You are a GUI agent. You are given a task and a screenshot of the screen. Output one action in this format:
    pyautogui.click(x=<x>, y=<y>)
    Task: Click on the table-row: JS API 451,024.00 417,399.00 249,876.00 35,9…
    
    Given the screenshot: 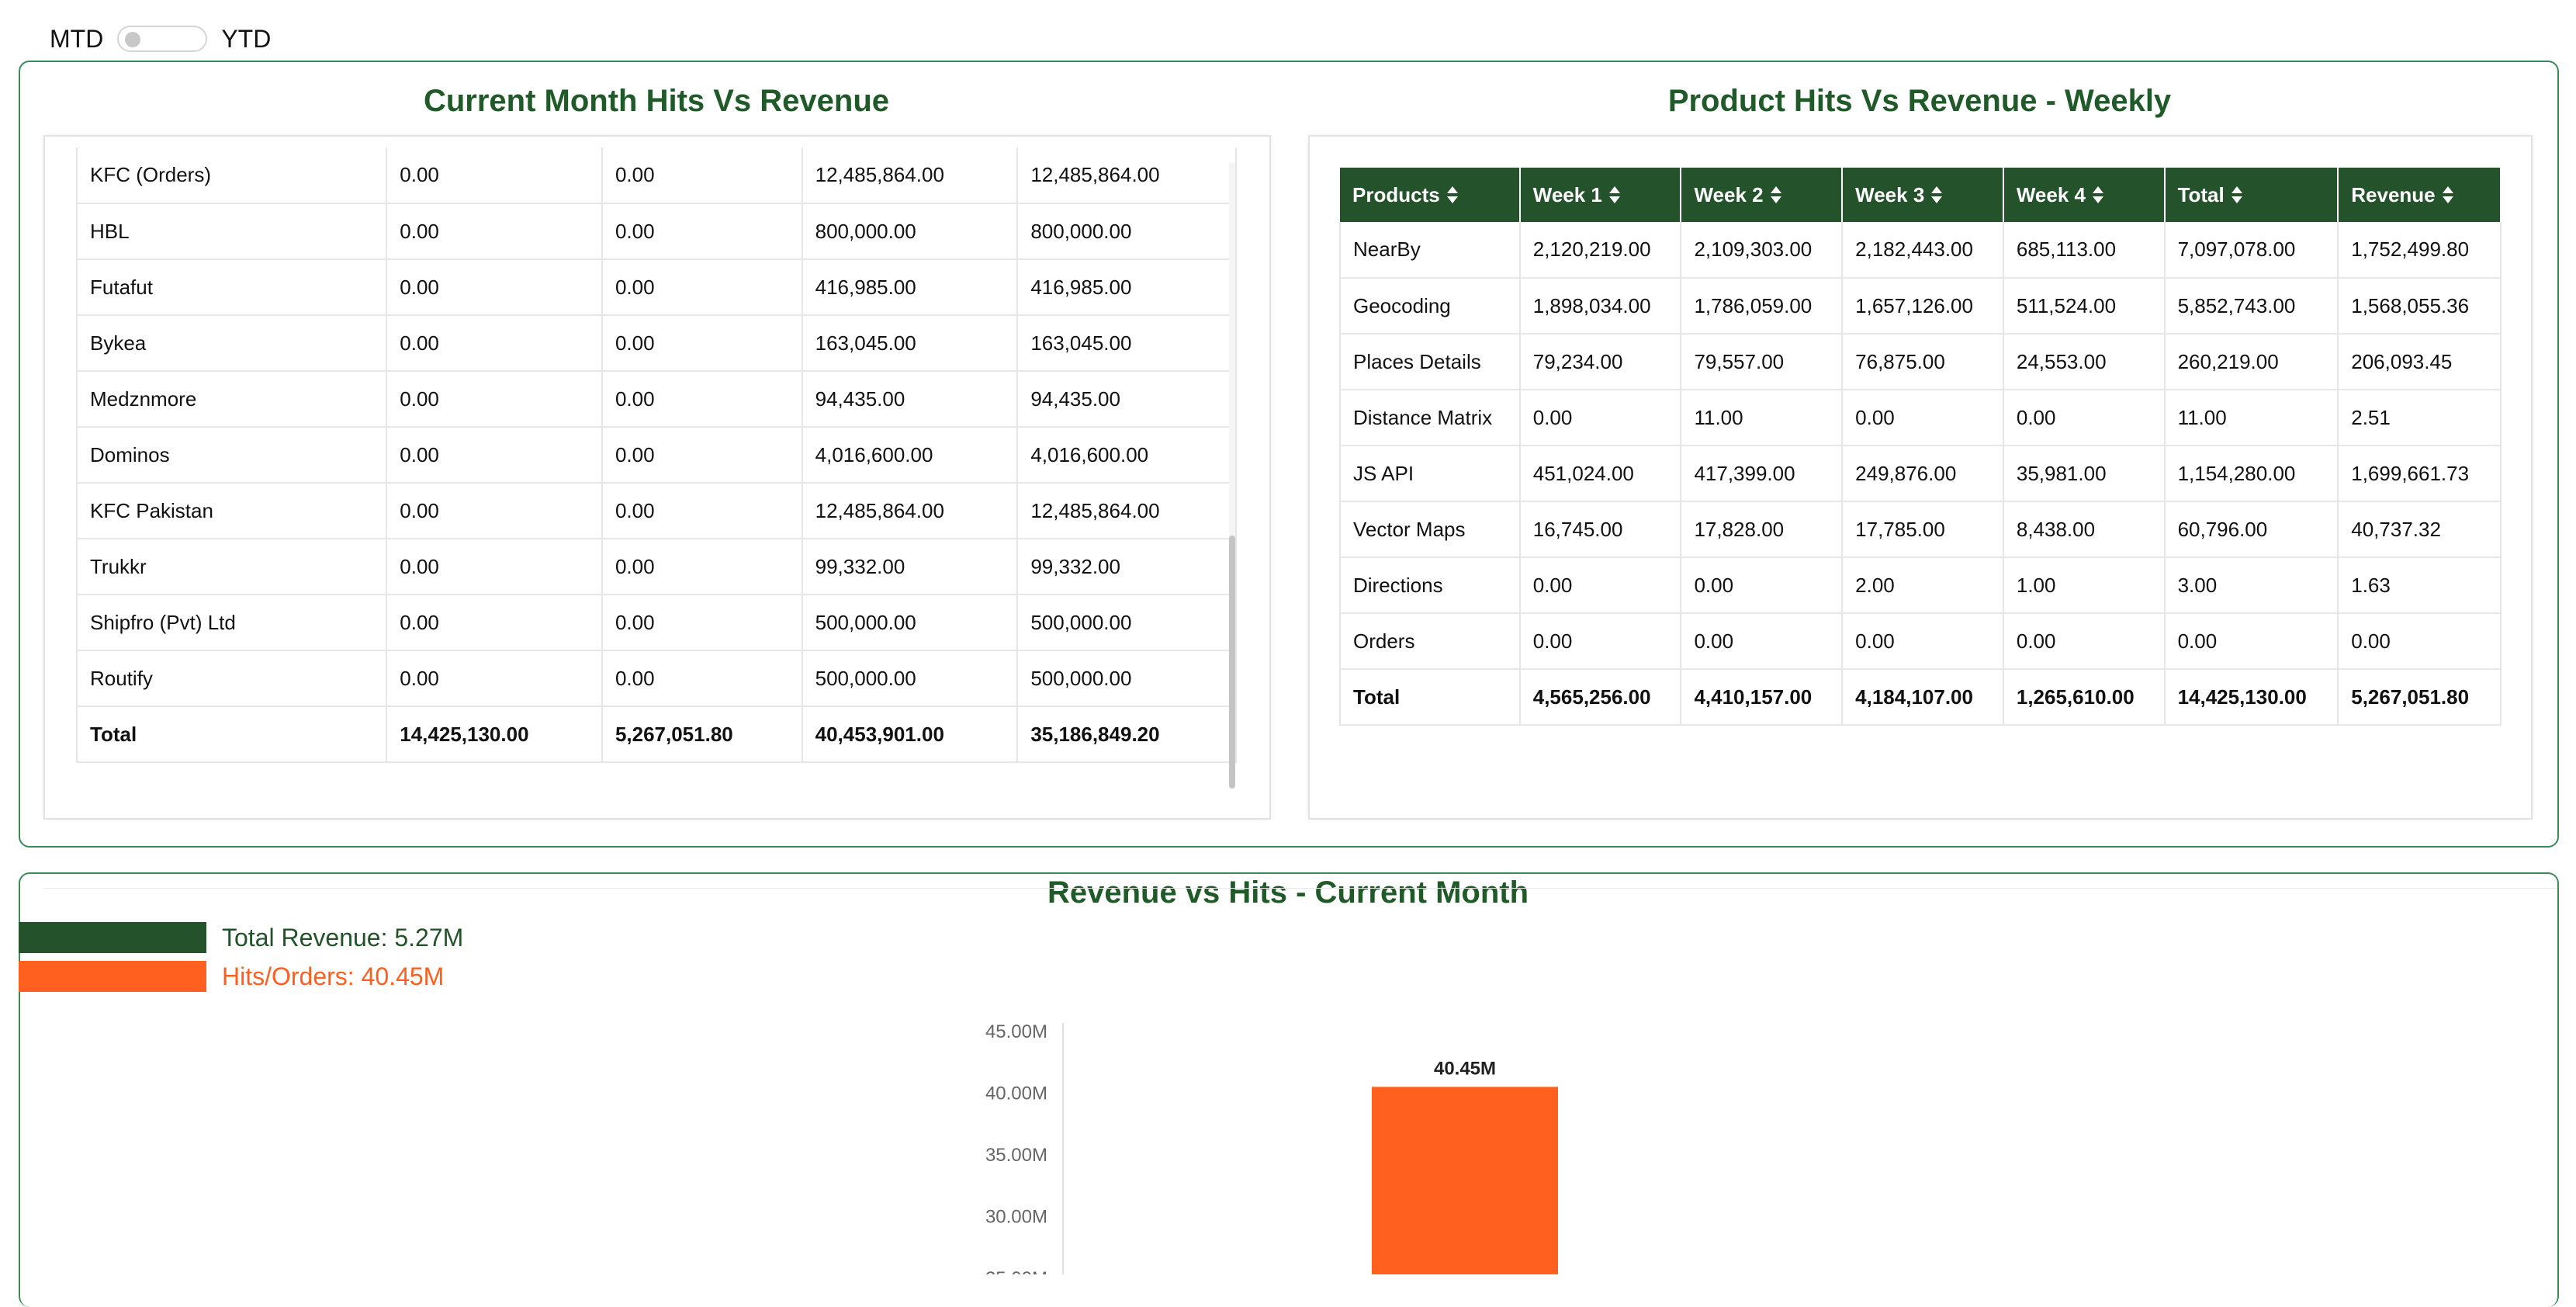 What is the action you would take?
    pyautogui.click(x=1920, y=473)
    